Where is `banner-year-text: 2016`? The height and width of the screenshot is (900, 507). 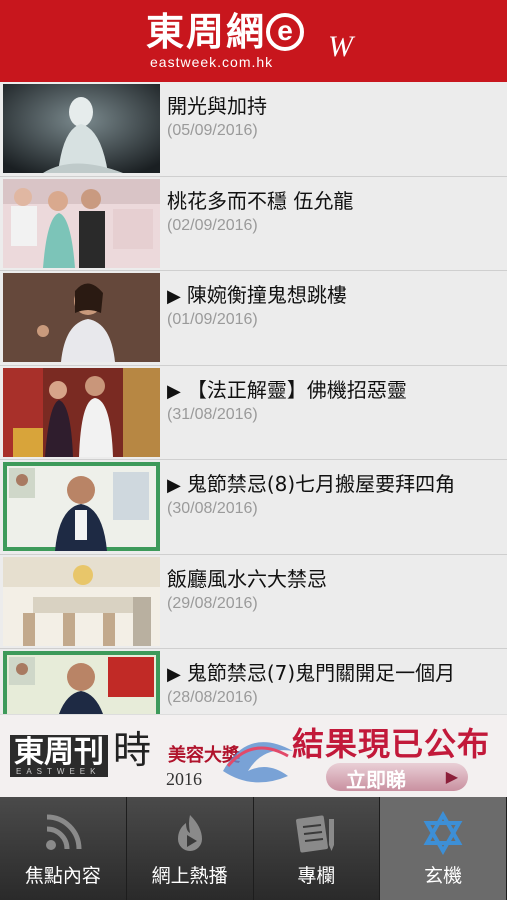 banner-year-text: 2016 is located at coordinates (184, 779).